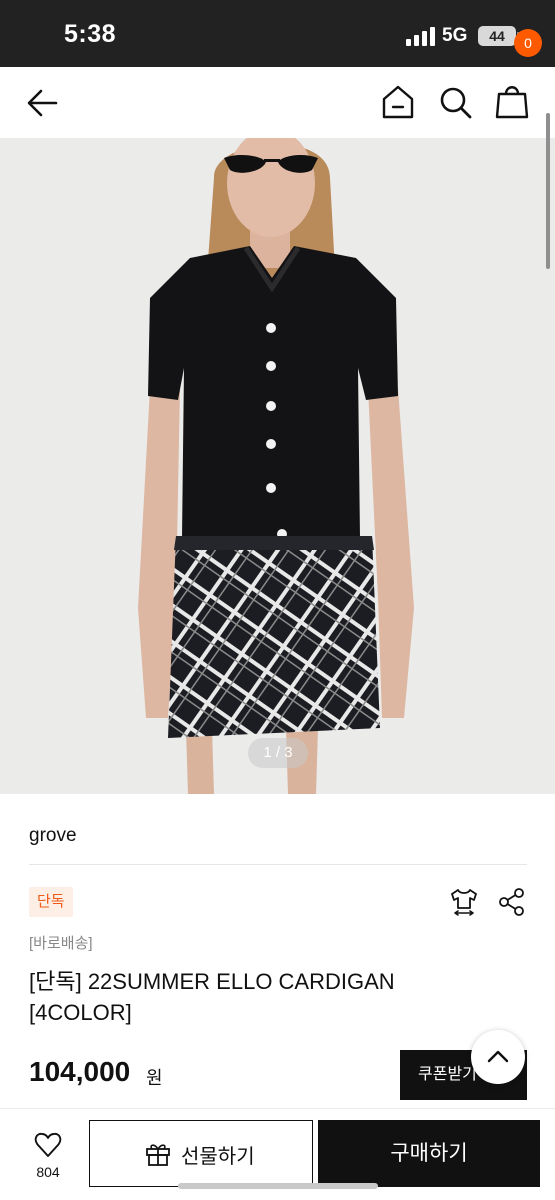  I want to click on share-icon, so click(512, 902).